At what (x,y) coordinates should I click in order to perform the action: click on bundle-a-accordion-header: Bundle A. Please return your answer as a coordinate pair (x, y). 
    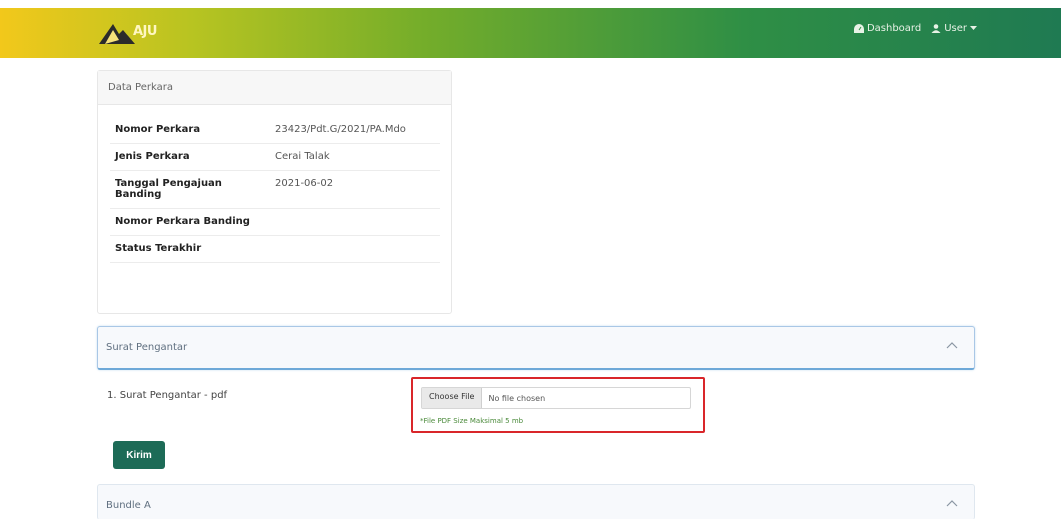
    Looking at the image, I should click on (536, 501).